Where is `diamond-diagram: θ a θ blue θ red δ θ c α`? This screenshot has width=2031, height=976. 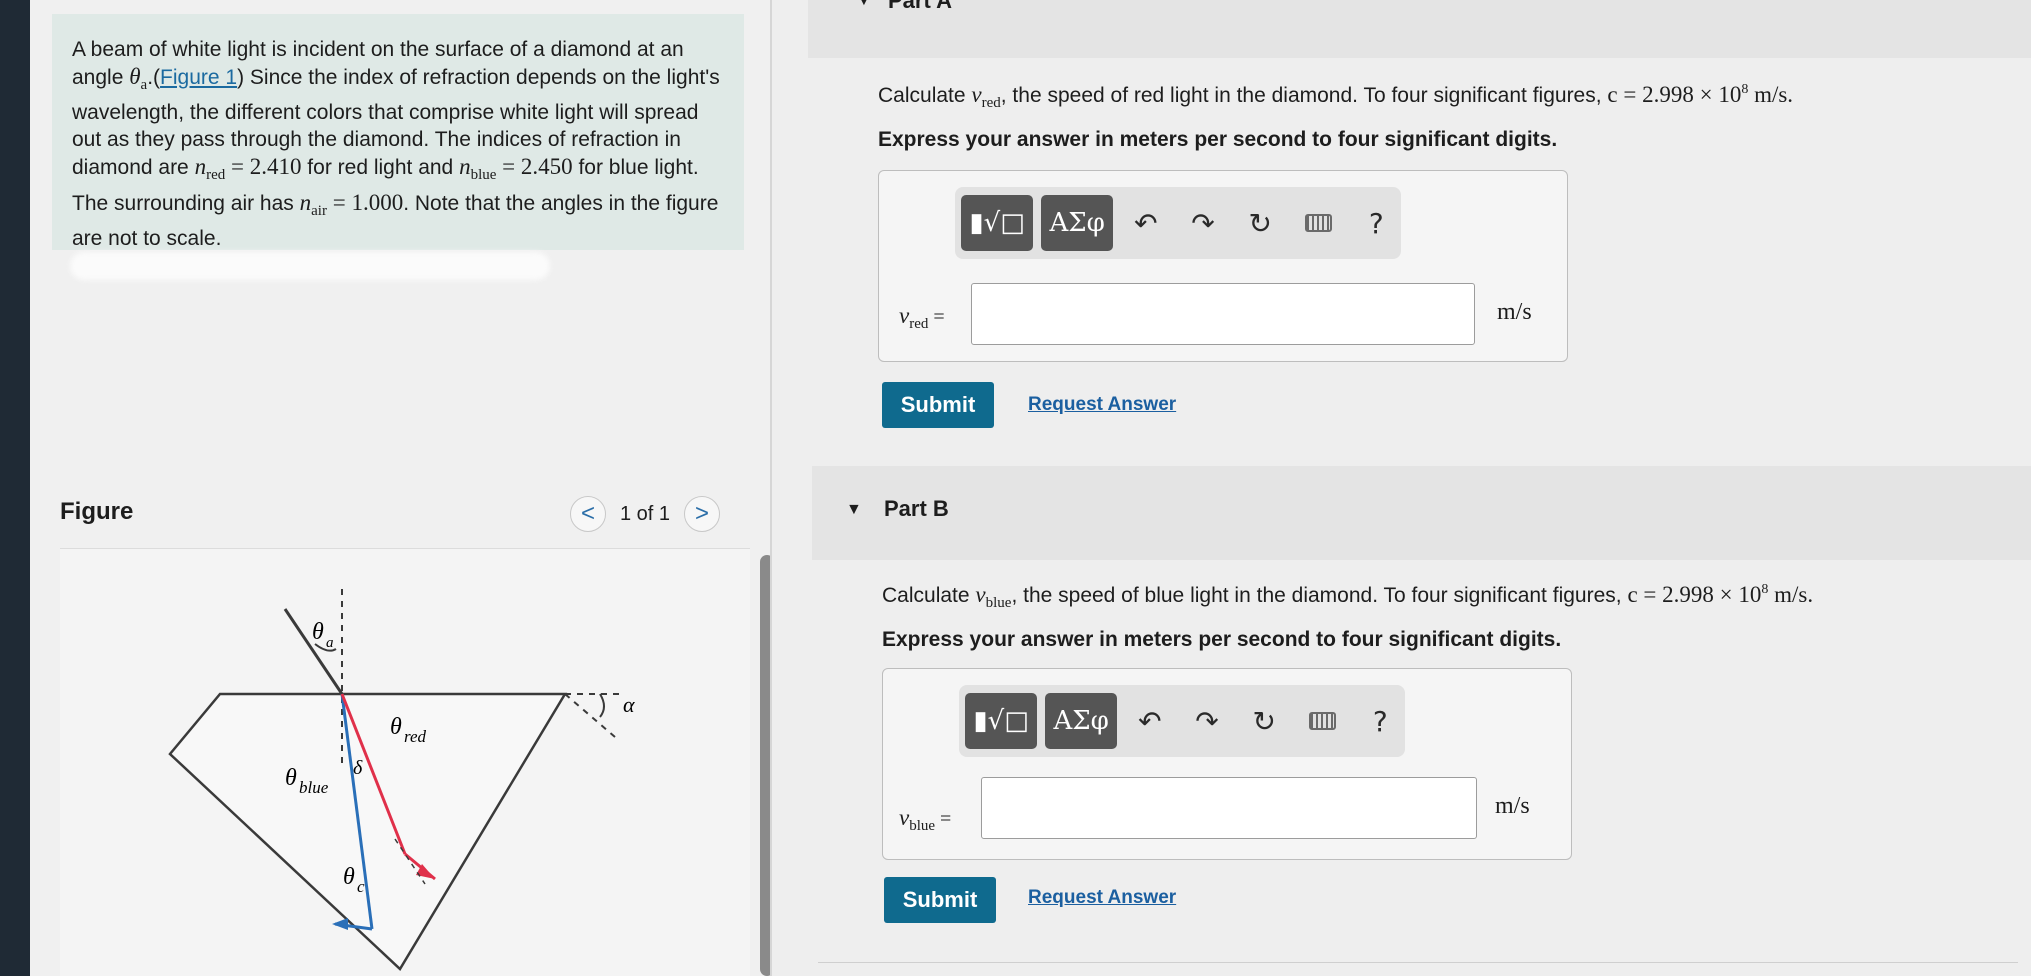 diamond-diagram: θ a θ blue θ red δ θ c α is located at coordinates (401, 780).